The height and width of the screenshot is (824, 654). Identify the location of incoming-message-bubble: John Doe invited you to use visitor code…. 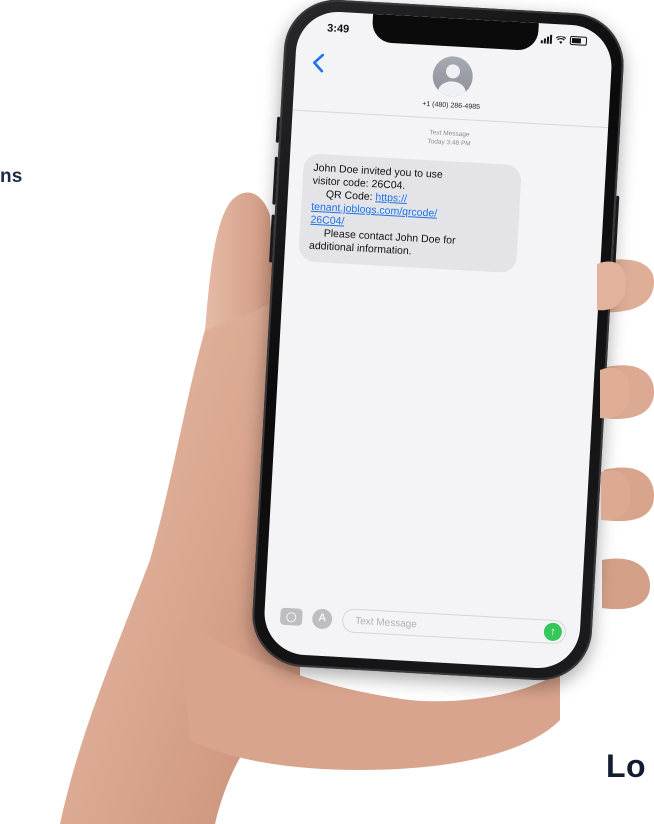
(410, 213).